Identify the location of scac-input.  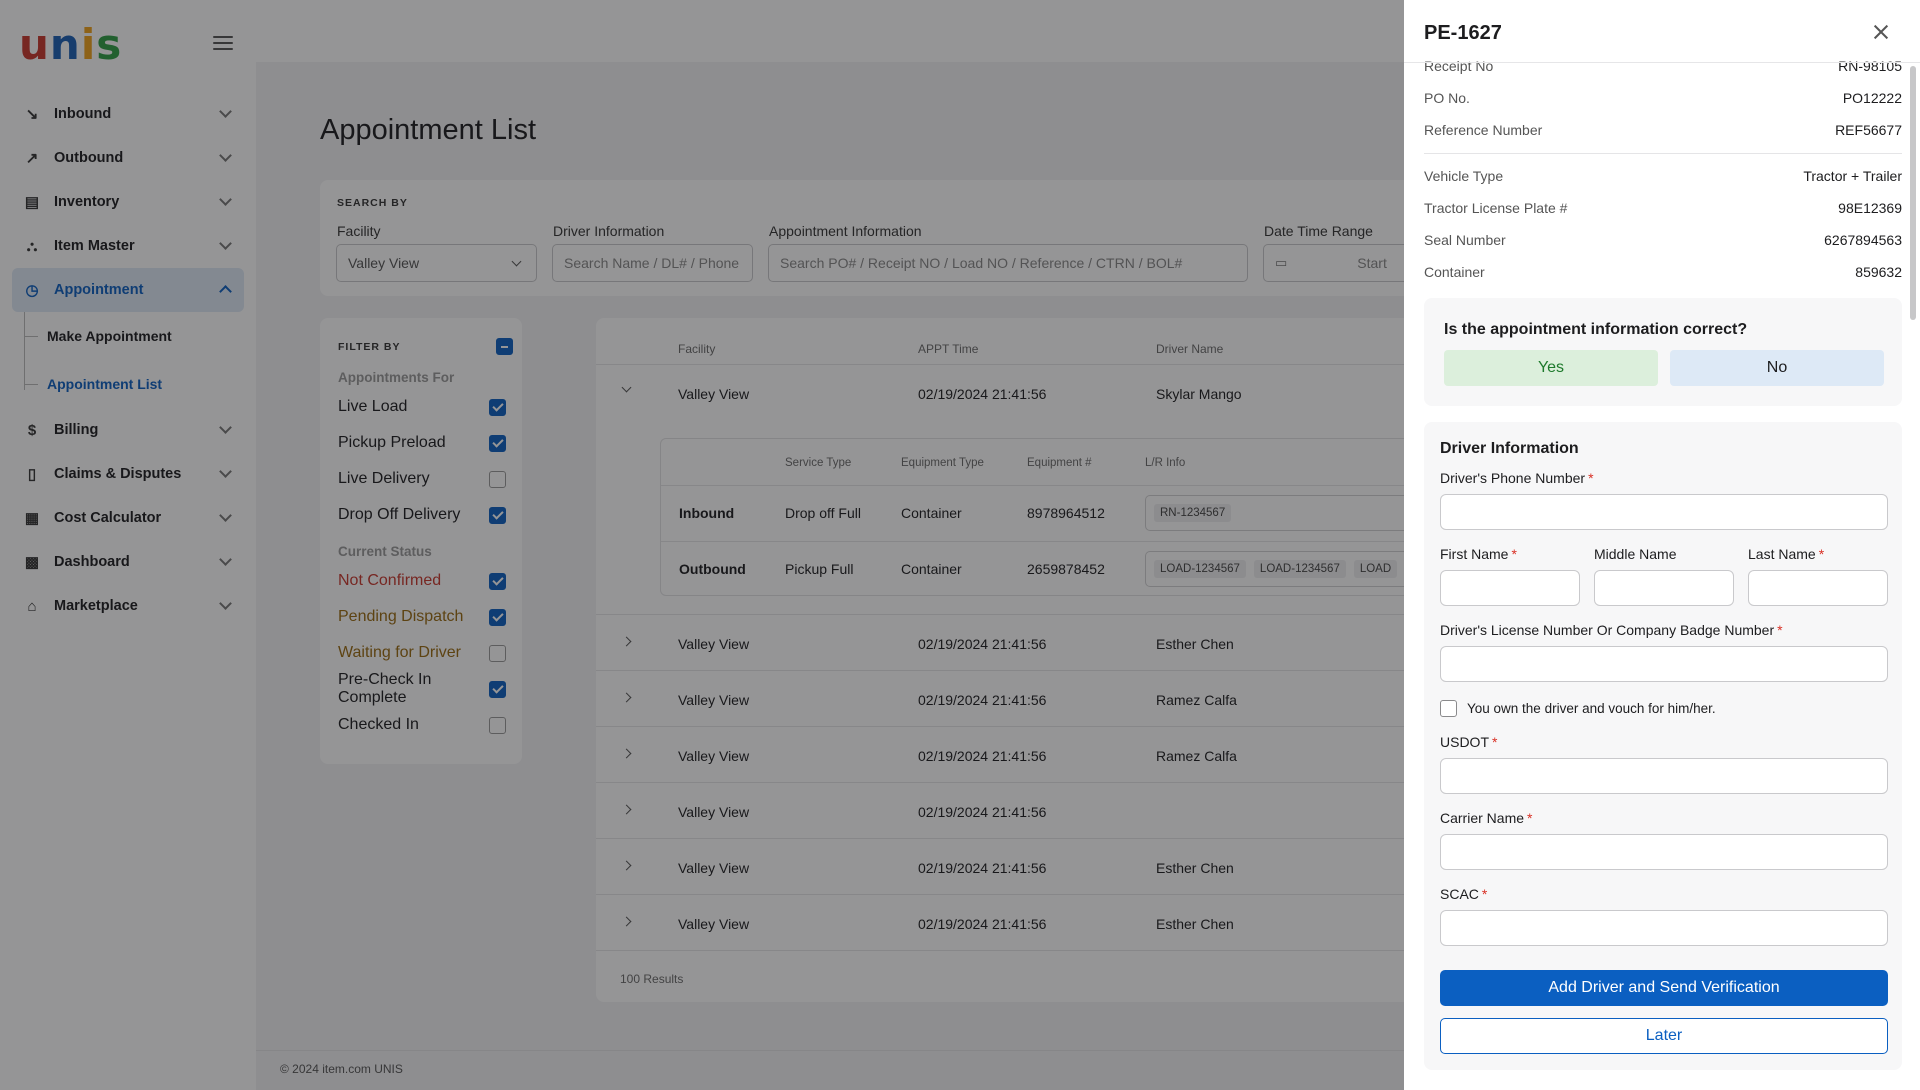
(1664, 928).